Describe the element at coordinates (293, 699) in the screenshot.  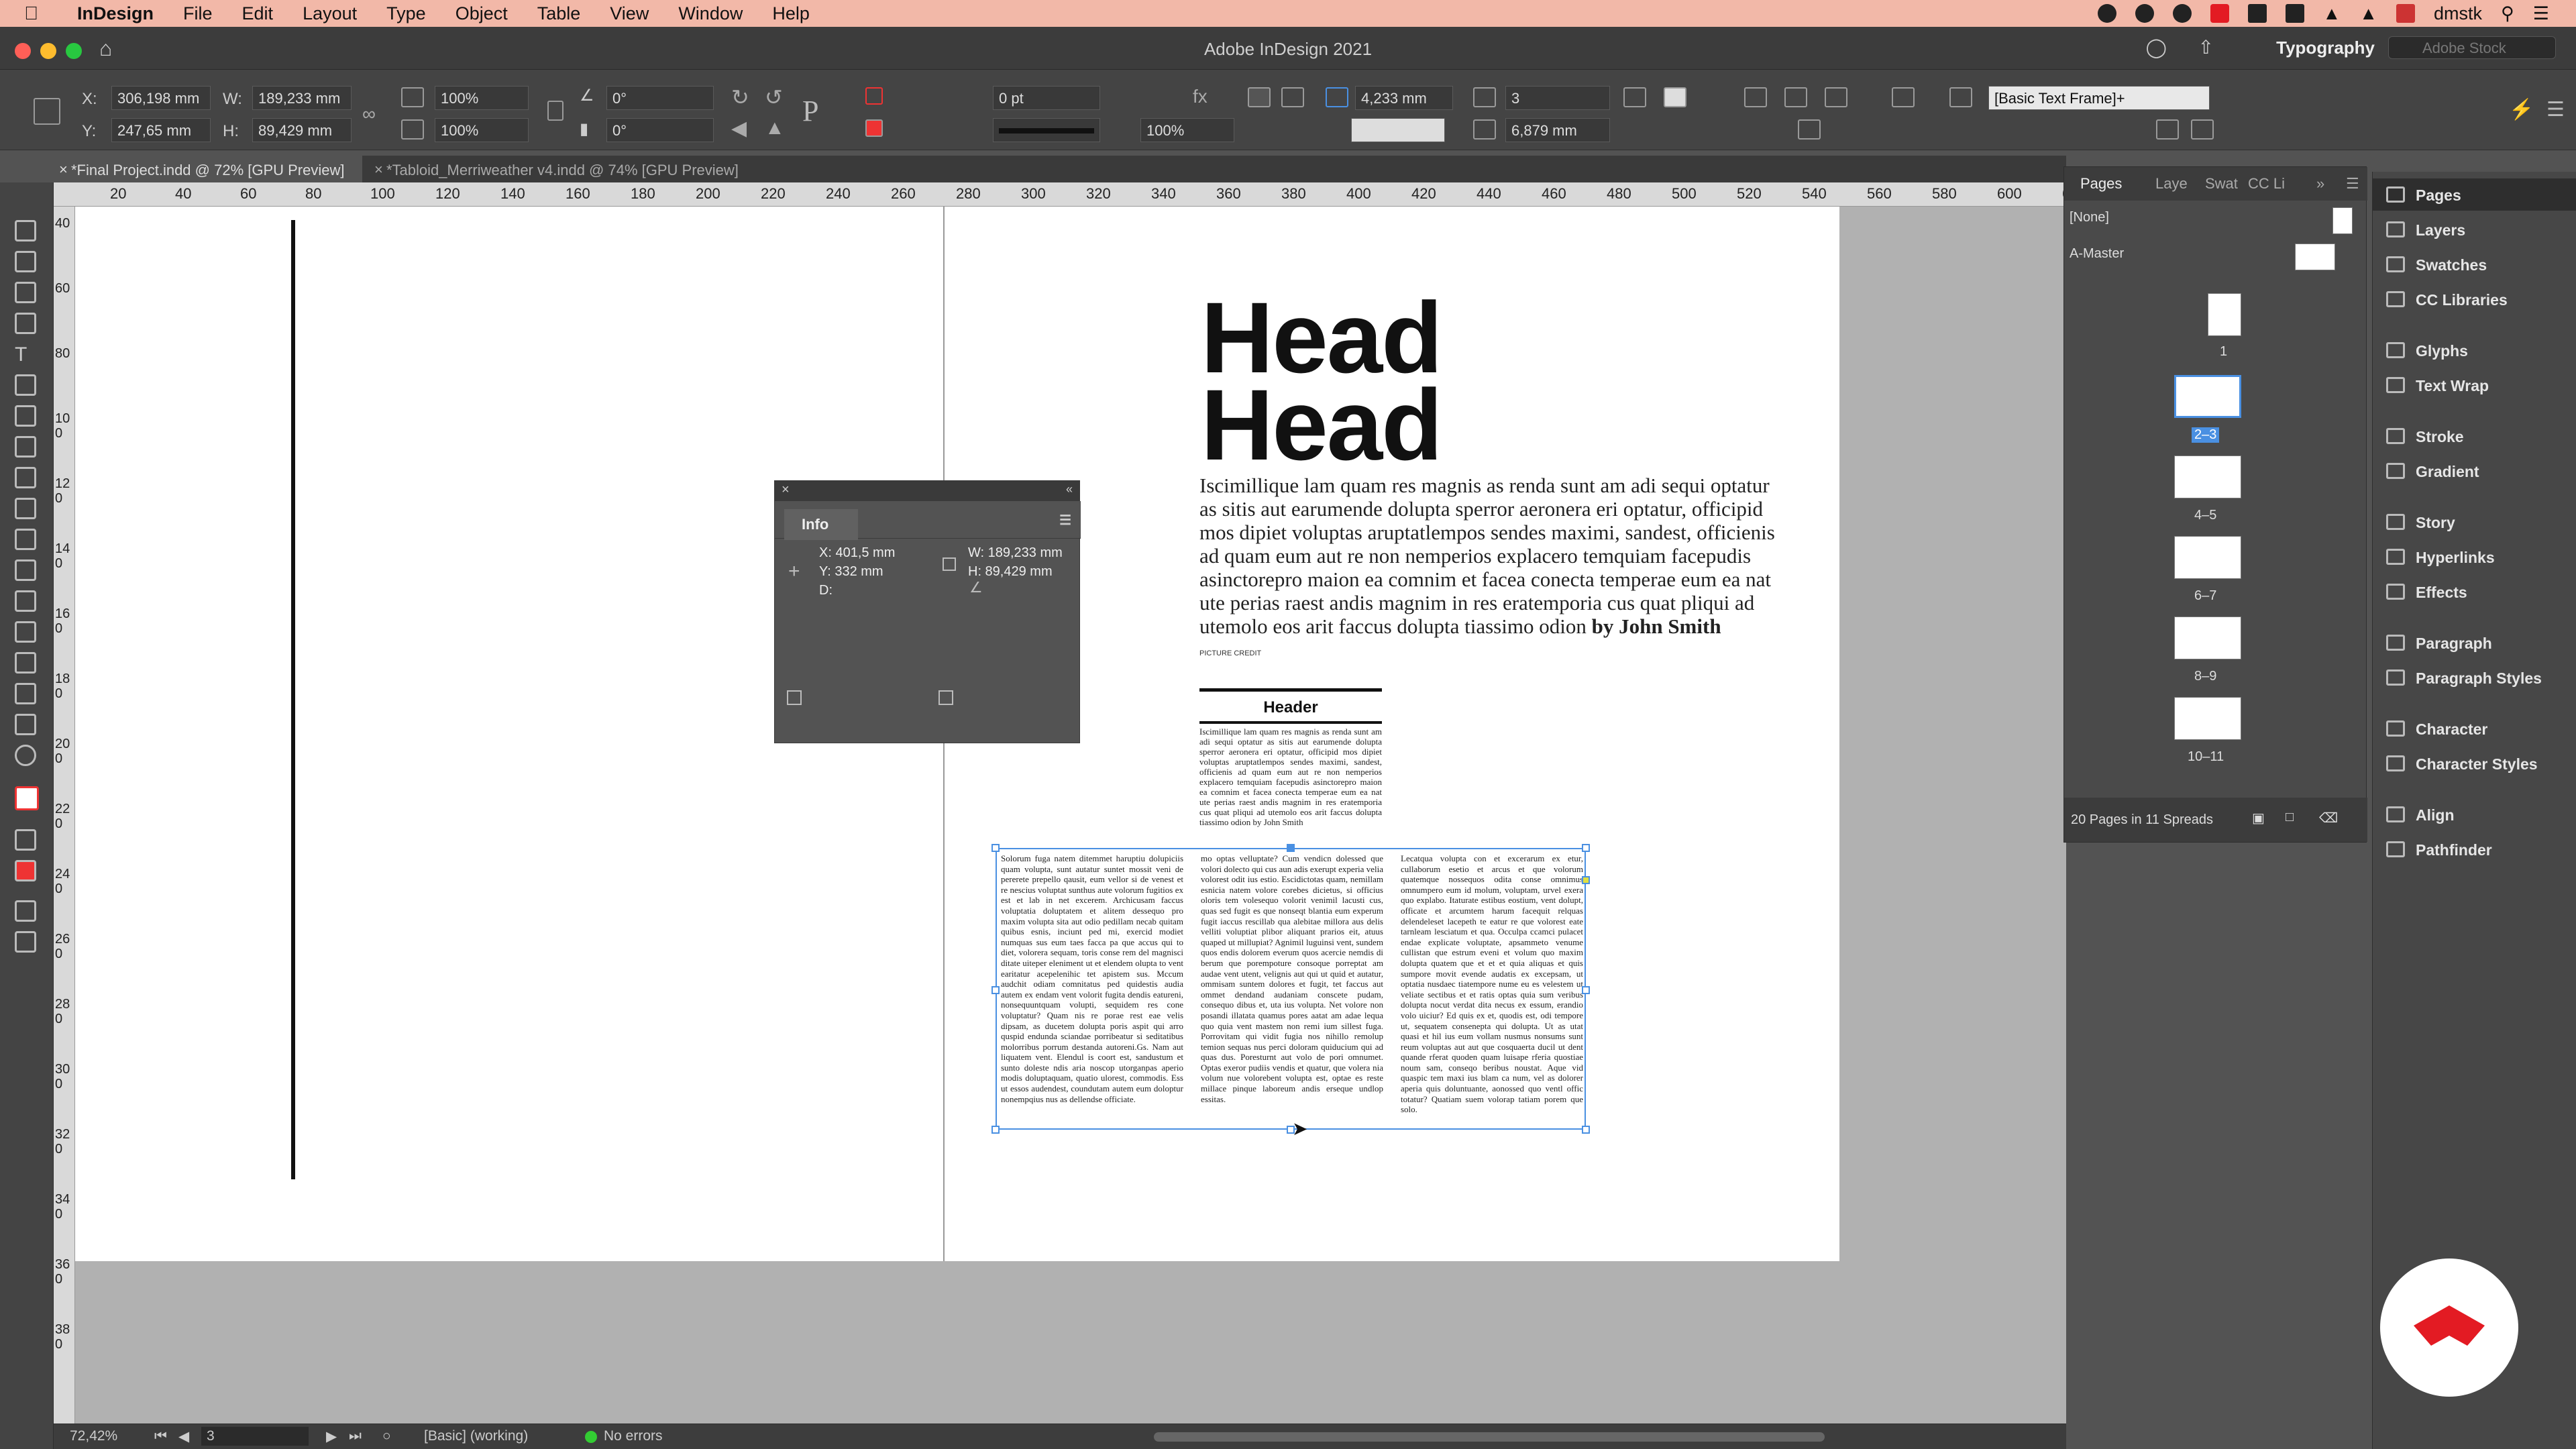
I see `vertical-rule` at that location.